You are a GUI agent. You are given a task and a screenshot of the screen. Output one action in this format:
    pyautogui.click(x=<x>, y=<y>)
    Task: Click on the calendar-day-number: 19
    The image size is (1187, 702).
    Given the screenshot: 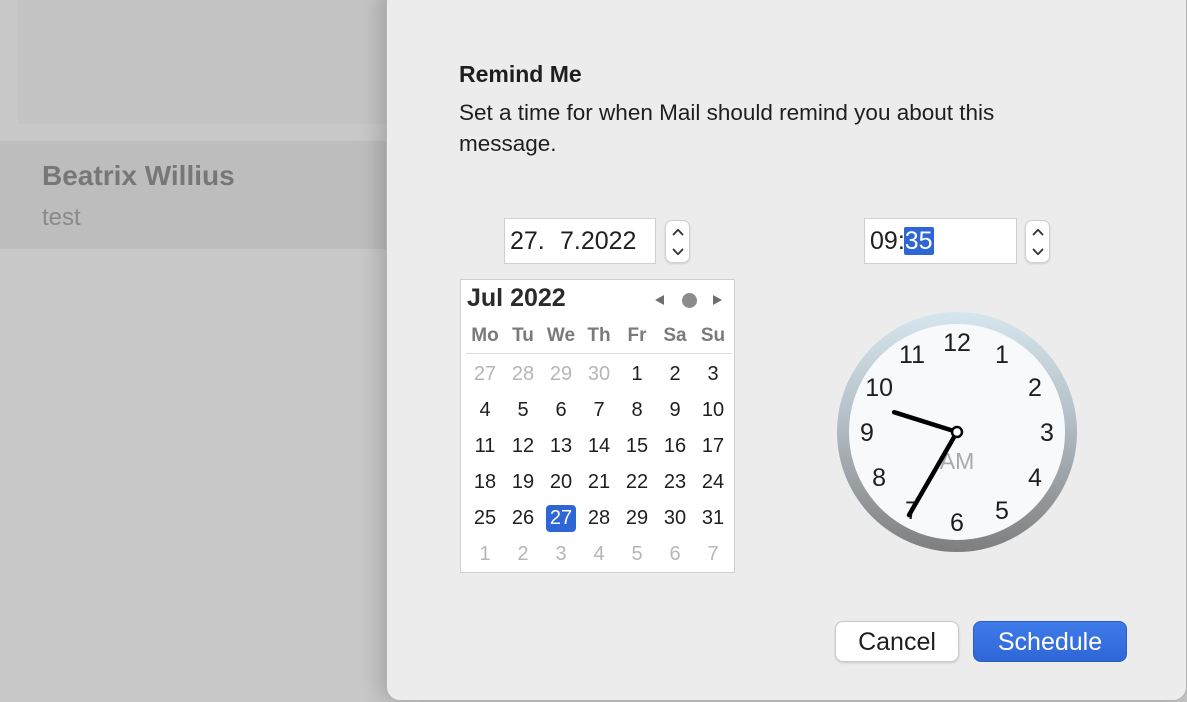 What is the action you would take?
    pyautogui.click(x=523, y=481)
    